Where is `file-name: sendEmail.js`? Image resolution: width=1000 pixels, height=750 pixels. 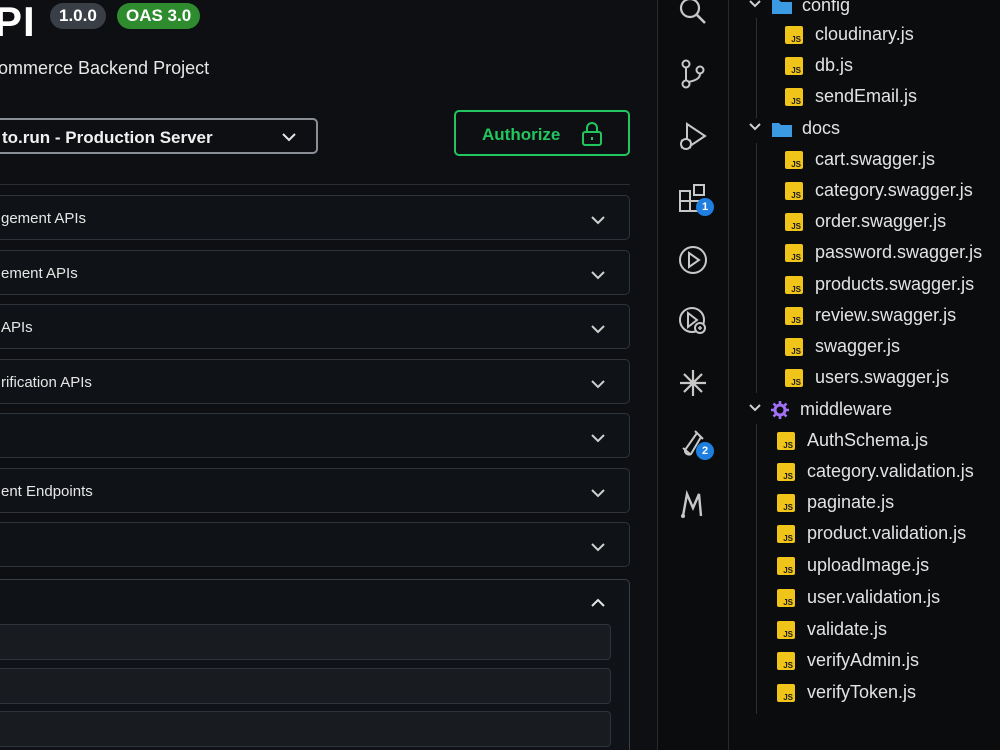 file-name: sendEmail.js is located at coordinates (866, 96).